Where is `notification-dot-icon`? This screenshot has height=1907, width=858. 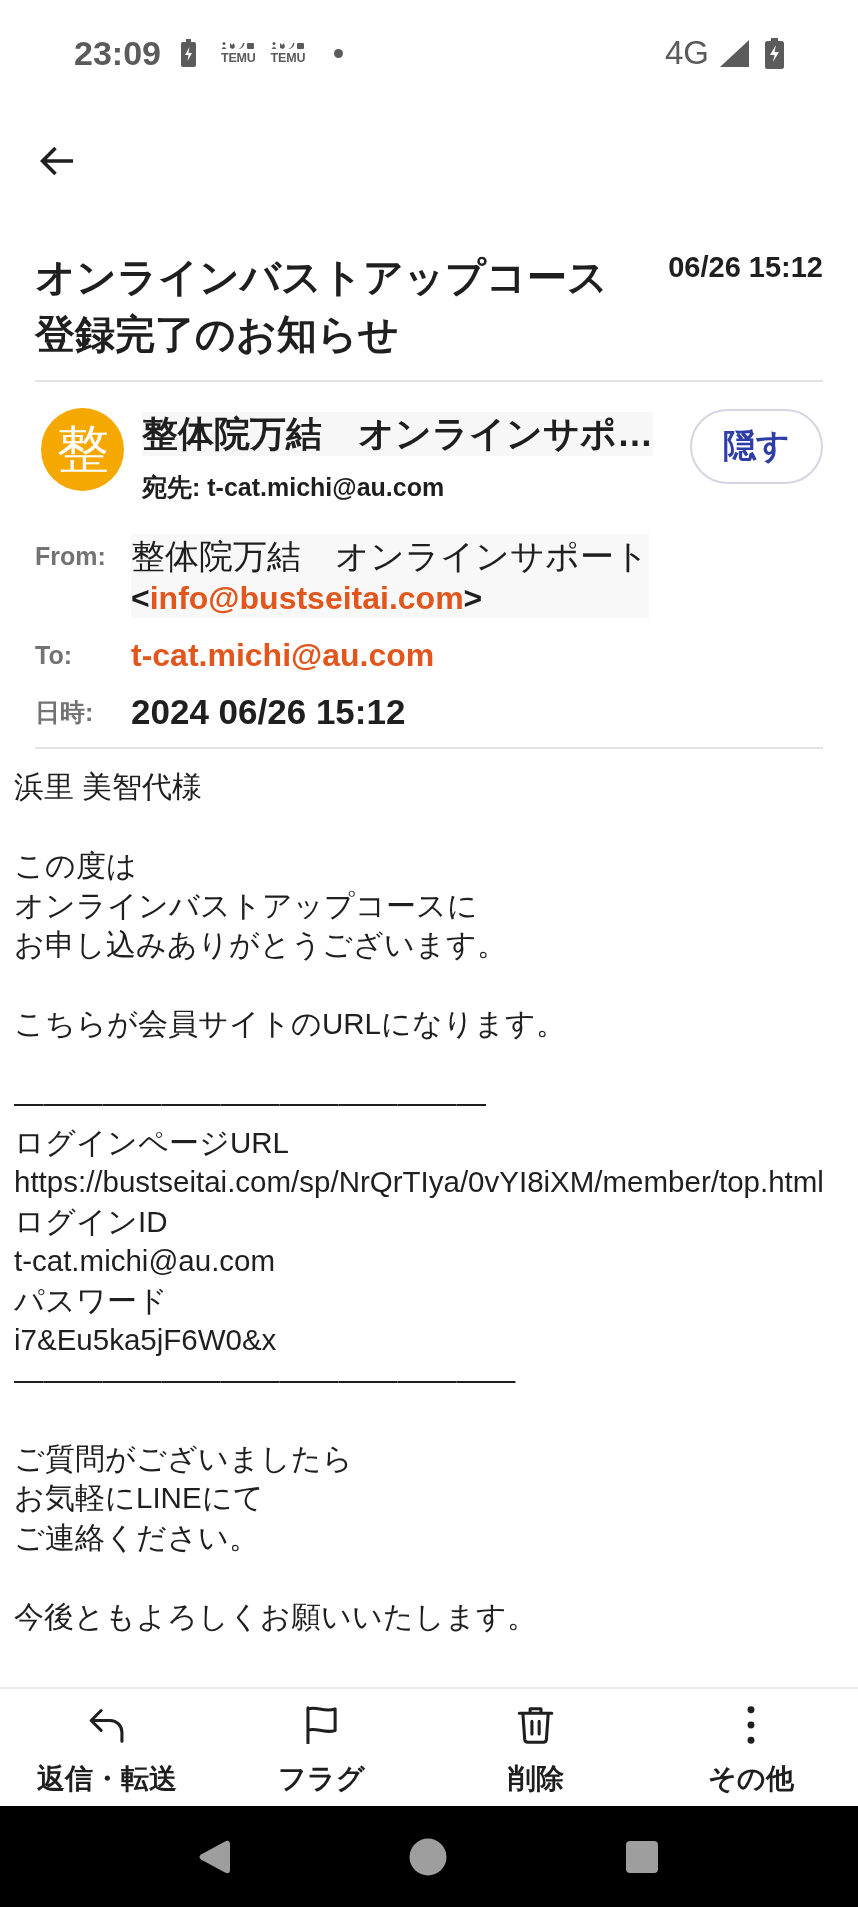 notification-dot-icon is located at coordinates (339, 53).